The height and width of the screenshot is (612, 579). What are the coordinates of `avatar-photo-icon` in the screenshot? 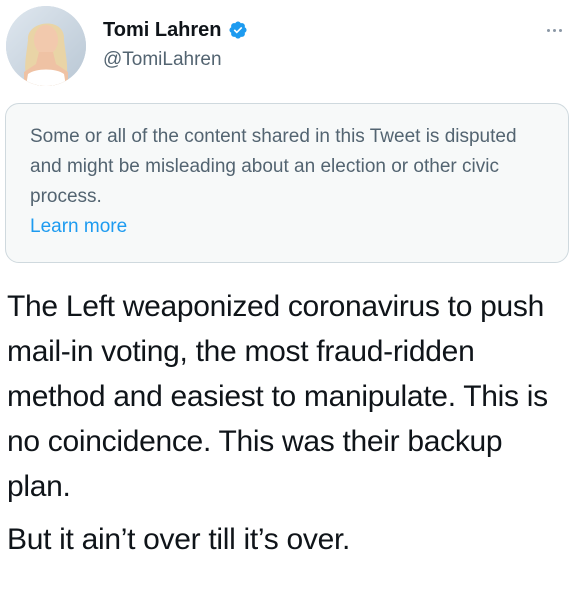 It's located at (46, 46).